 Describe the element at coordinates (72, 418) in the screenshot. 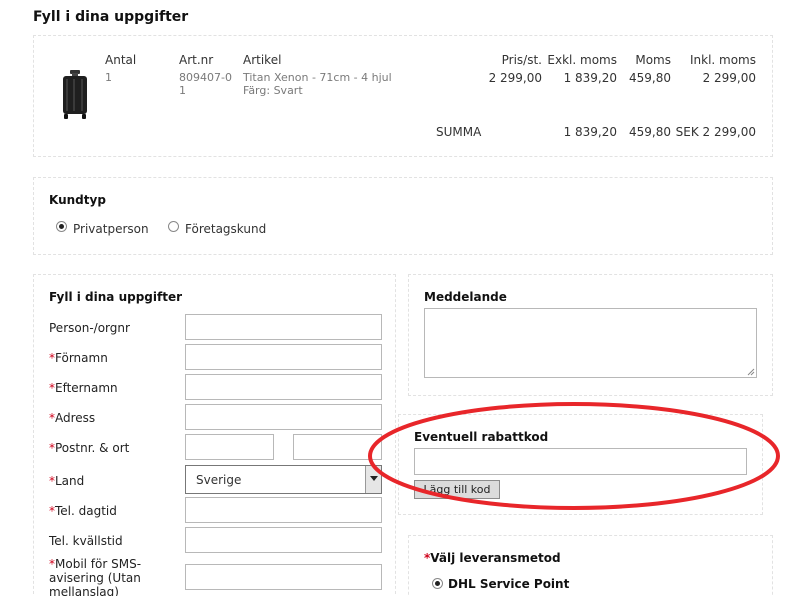

I see `label-address: *Adress` at that location.